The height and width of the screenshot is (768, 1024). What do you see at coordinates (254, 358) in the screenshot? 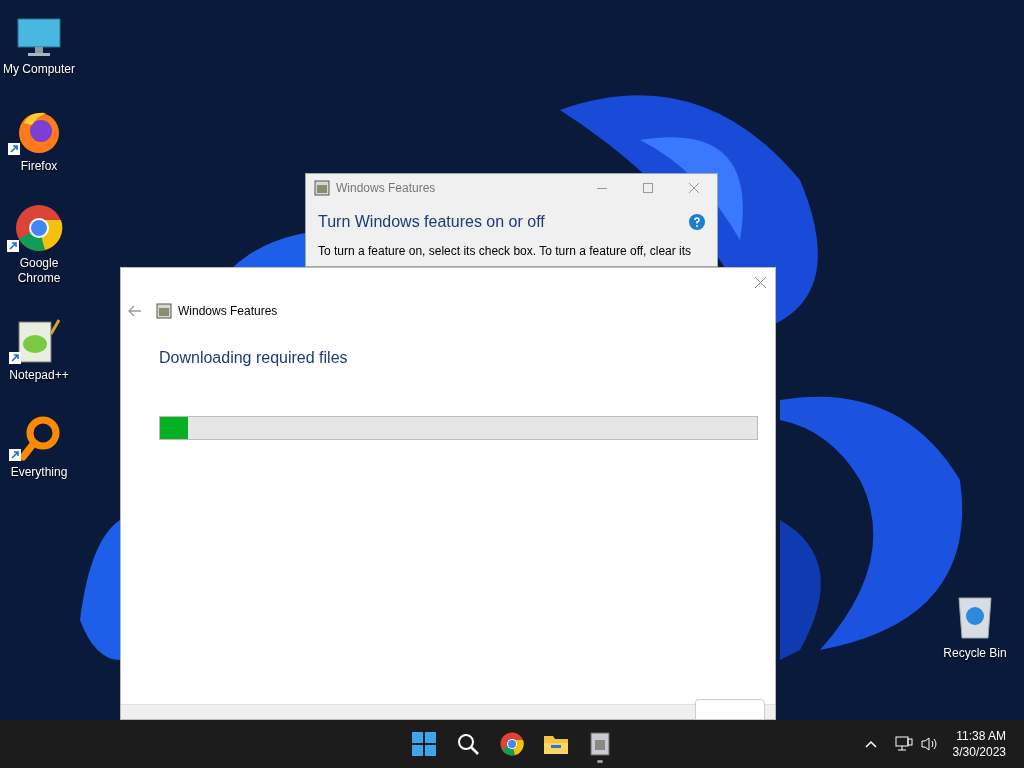
I see `status-heading: Downloading required files` at bounding box center [254, 358].